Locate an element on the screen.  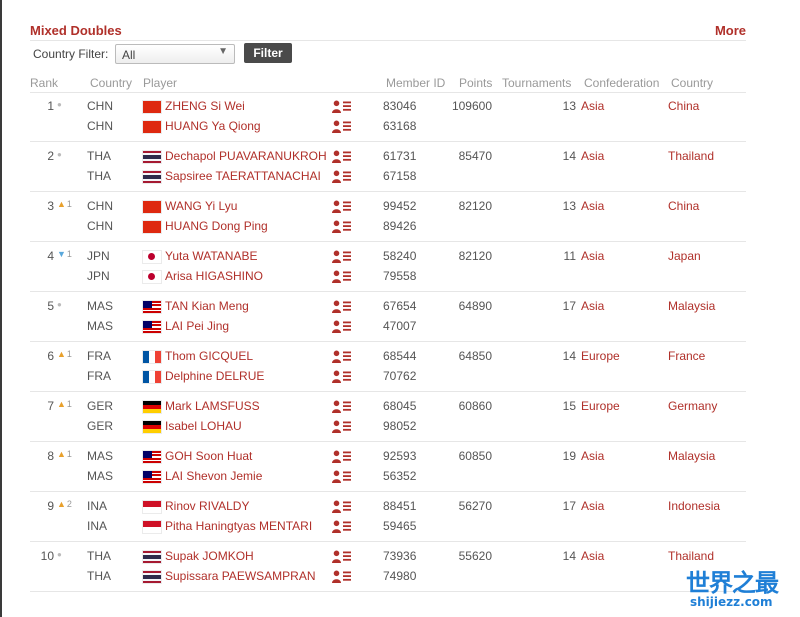
rank-value: 7 is located at coordinates (50, 406).